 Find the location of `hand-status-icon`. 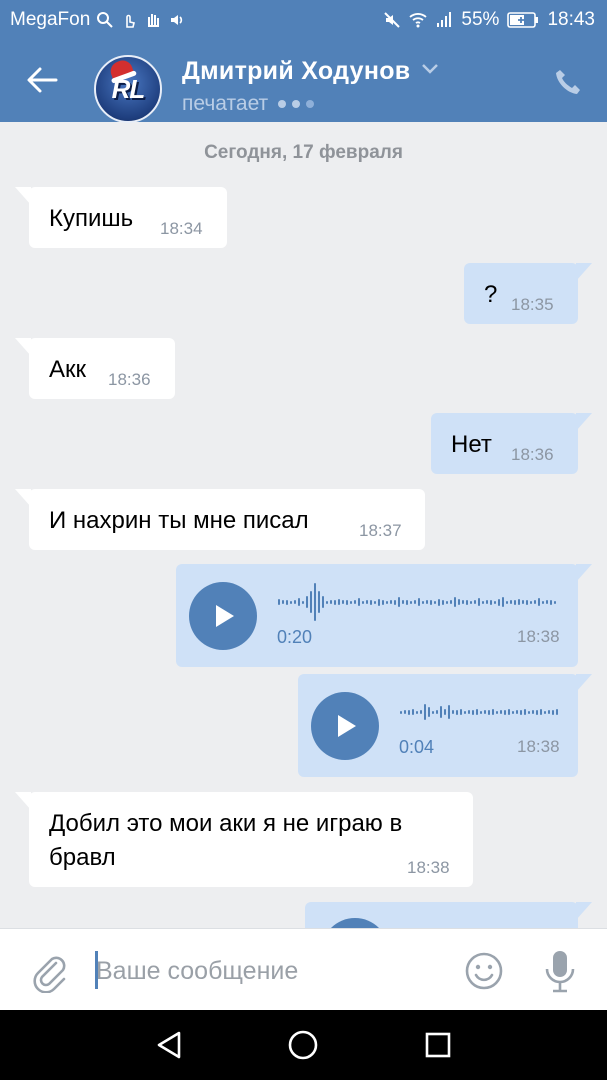

hand-status-icon is located at coordinates (154, 20).